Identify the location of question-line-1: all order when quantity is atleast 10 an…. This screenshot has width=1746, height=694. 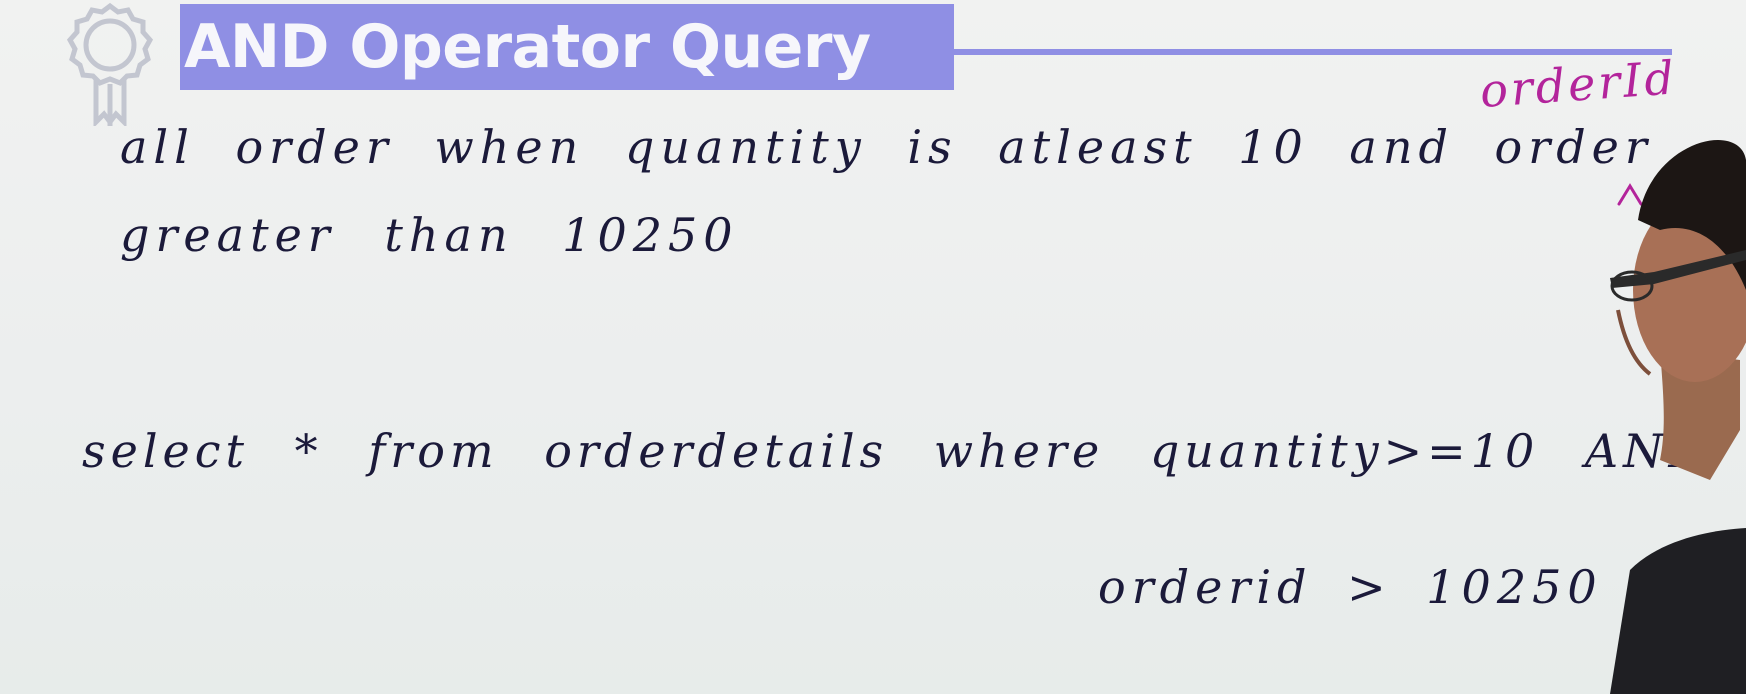
(886, 147).